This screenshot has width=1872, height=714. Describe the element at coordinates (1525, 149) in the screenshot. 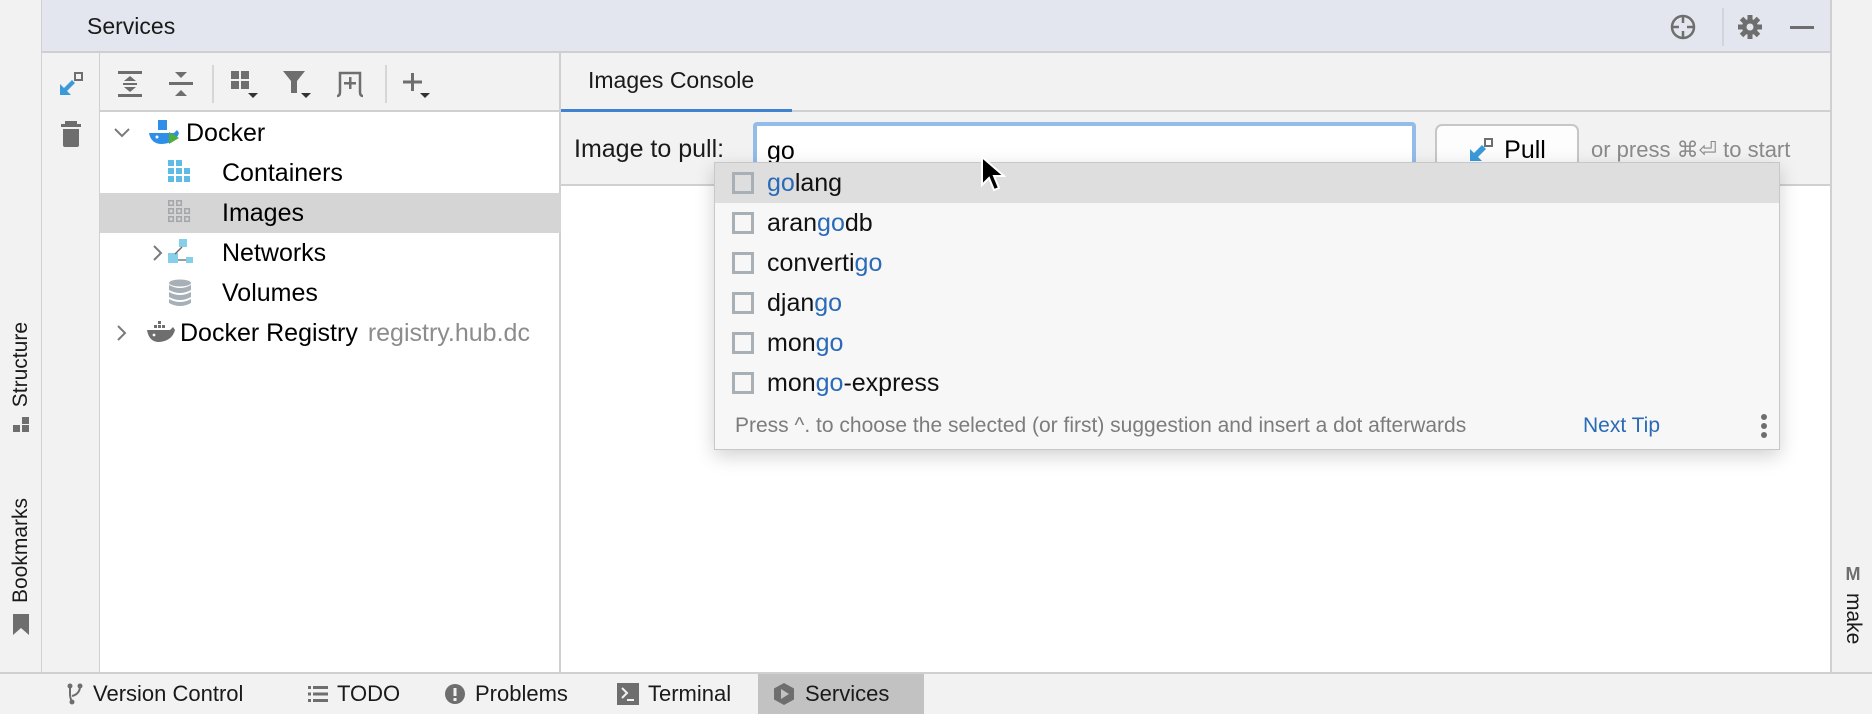

I see `pull-button-label: Pull` at that location.